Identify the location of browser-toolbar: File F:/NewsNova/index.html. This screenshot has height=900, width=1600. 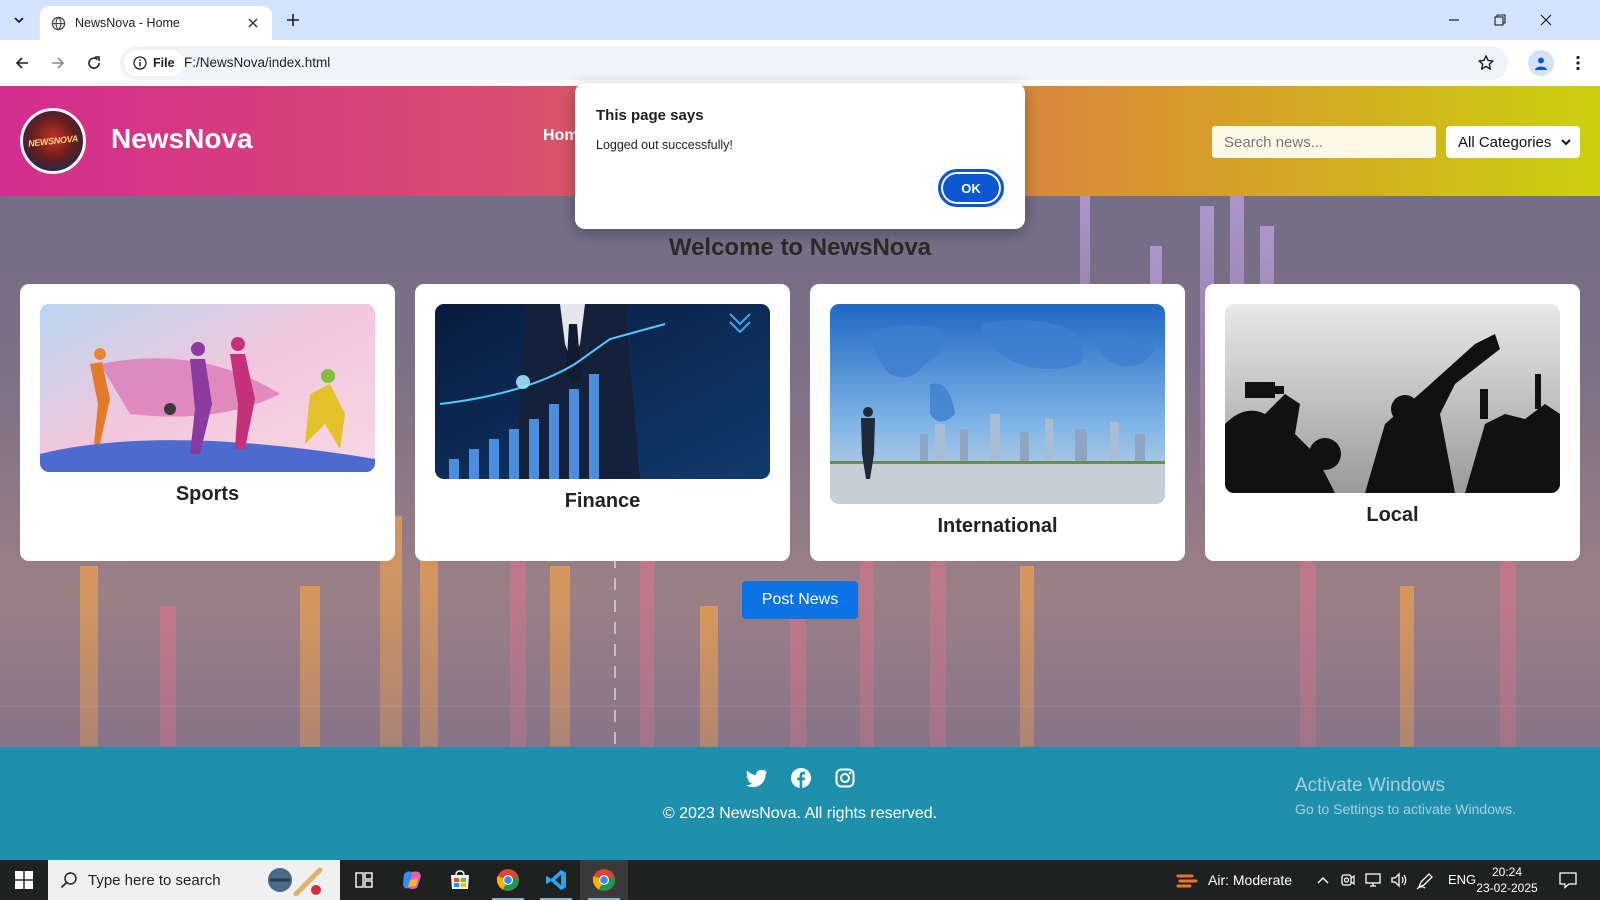
(800, 63).